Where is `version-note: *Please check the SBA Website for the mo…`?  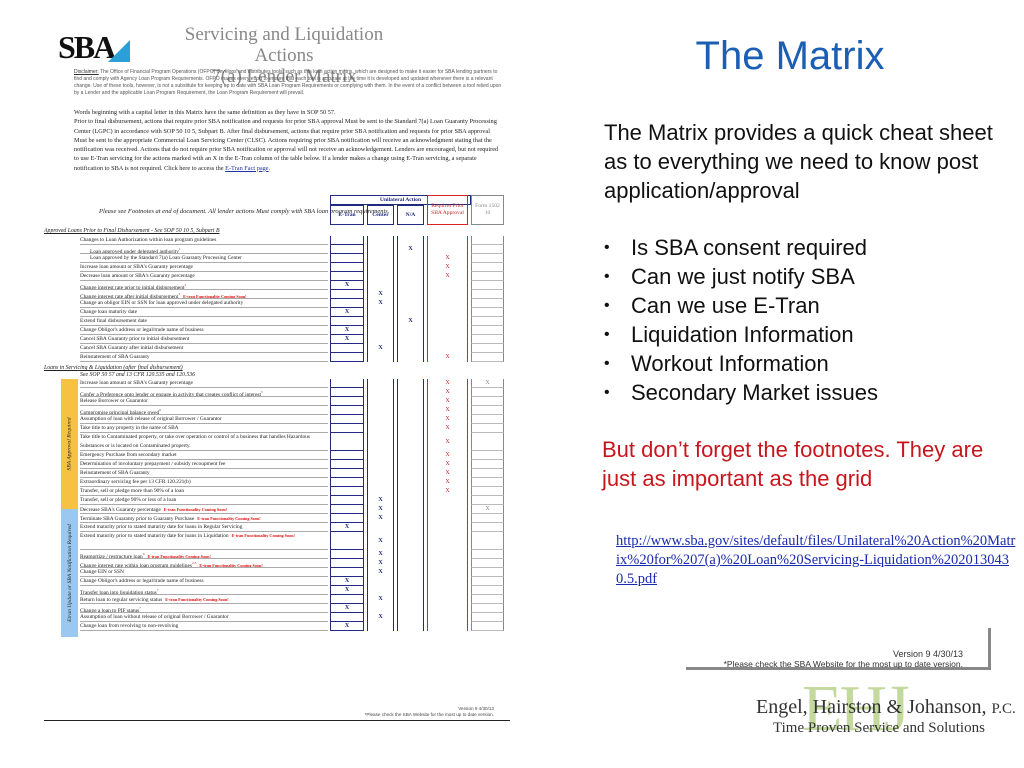
version-note: *Please check the SBA Website for the mo… is located at coordinates (843, 664).